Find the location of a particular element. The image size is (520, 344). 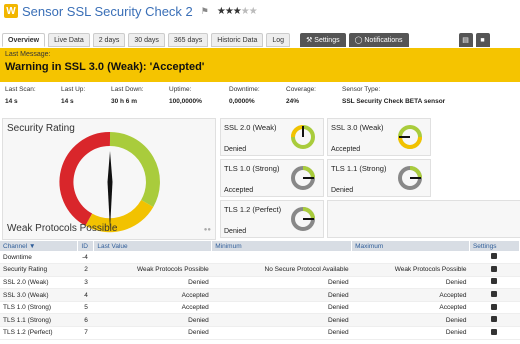

tile-ssl-3-0: SSL 3.0 (Weak) Accepted is located at coordinates (379, 137).